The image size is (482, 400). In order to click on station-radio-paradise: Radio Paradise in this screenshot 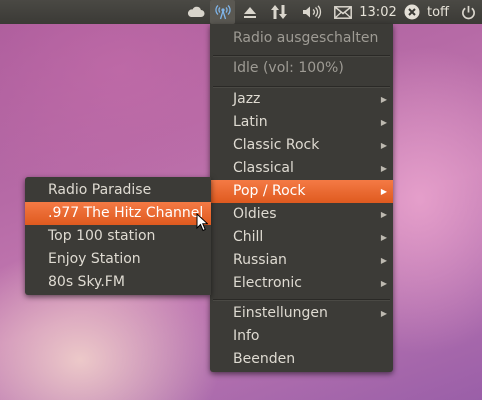, I will do `click(118, 190)`.